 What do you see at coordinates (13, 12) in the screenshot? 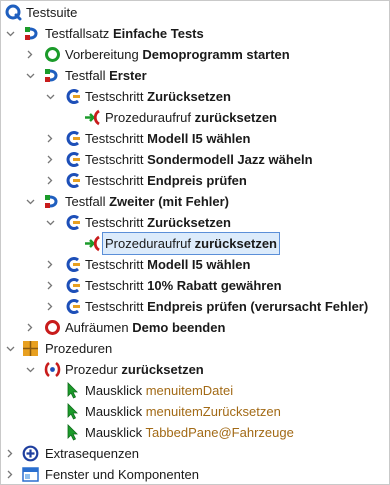
I see `testsuite-icon` at bounding box center [13, 12].